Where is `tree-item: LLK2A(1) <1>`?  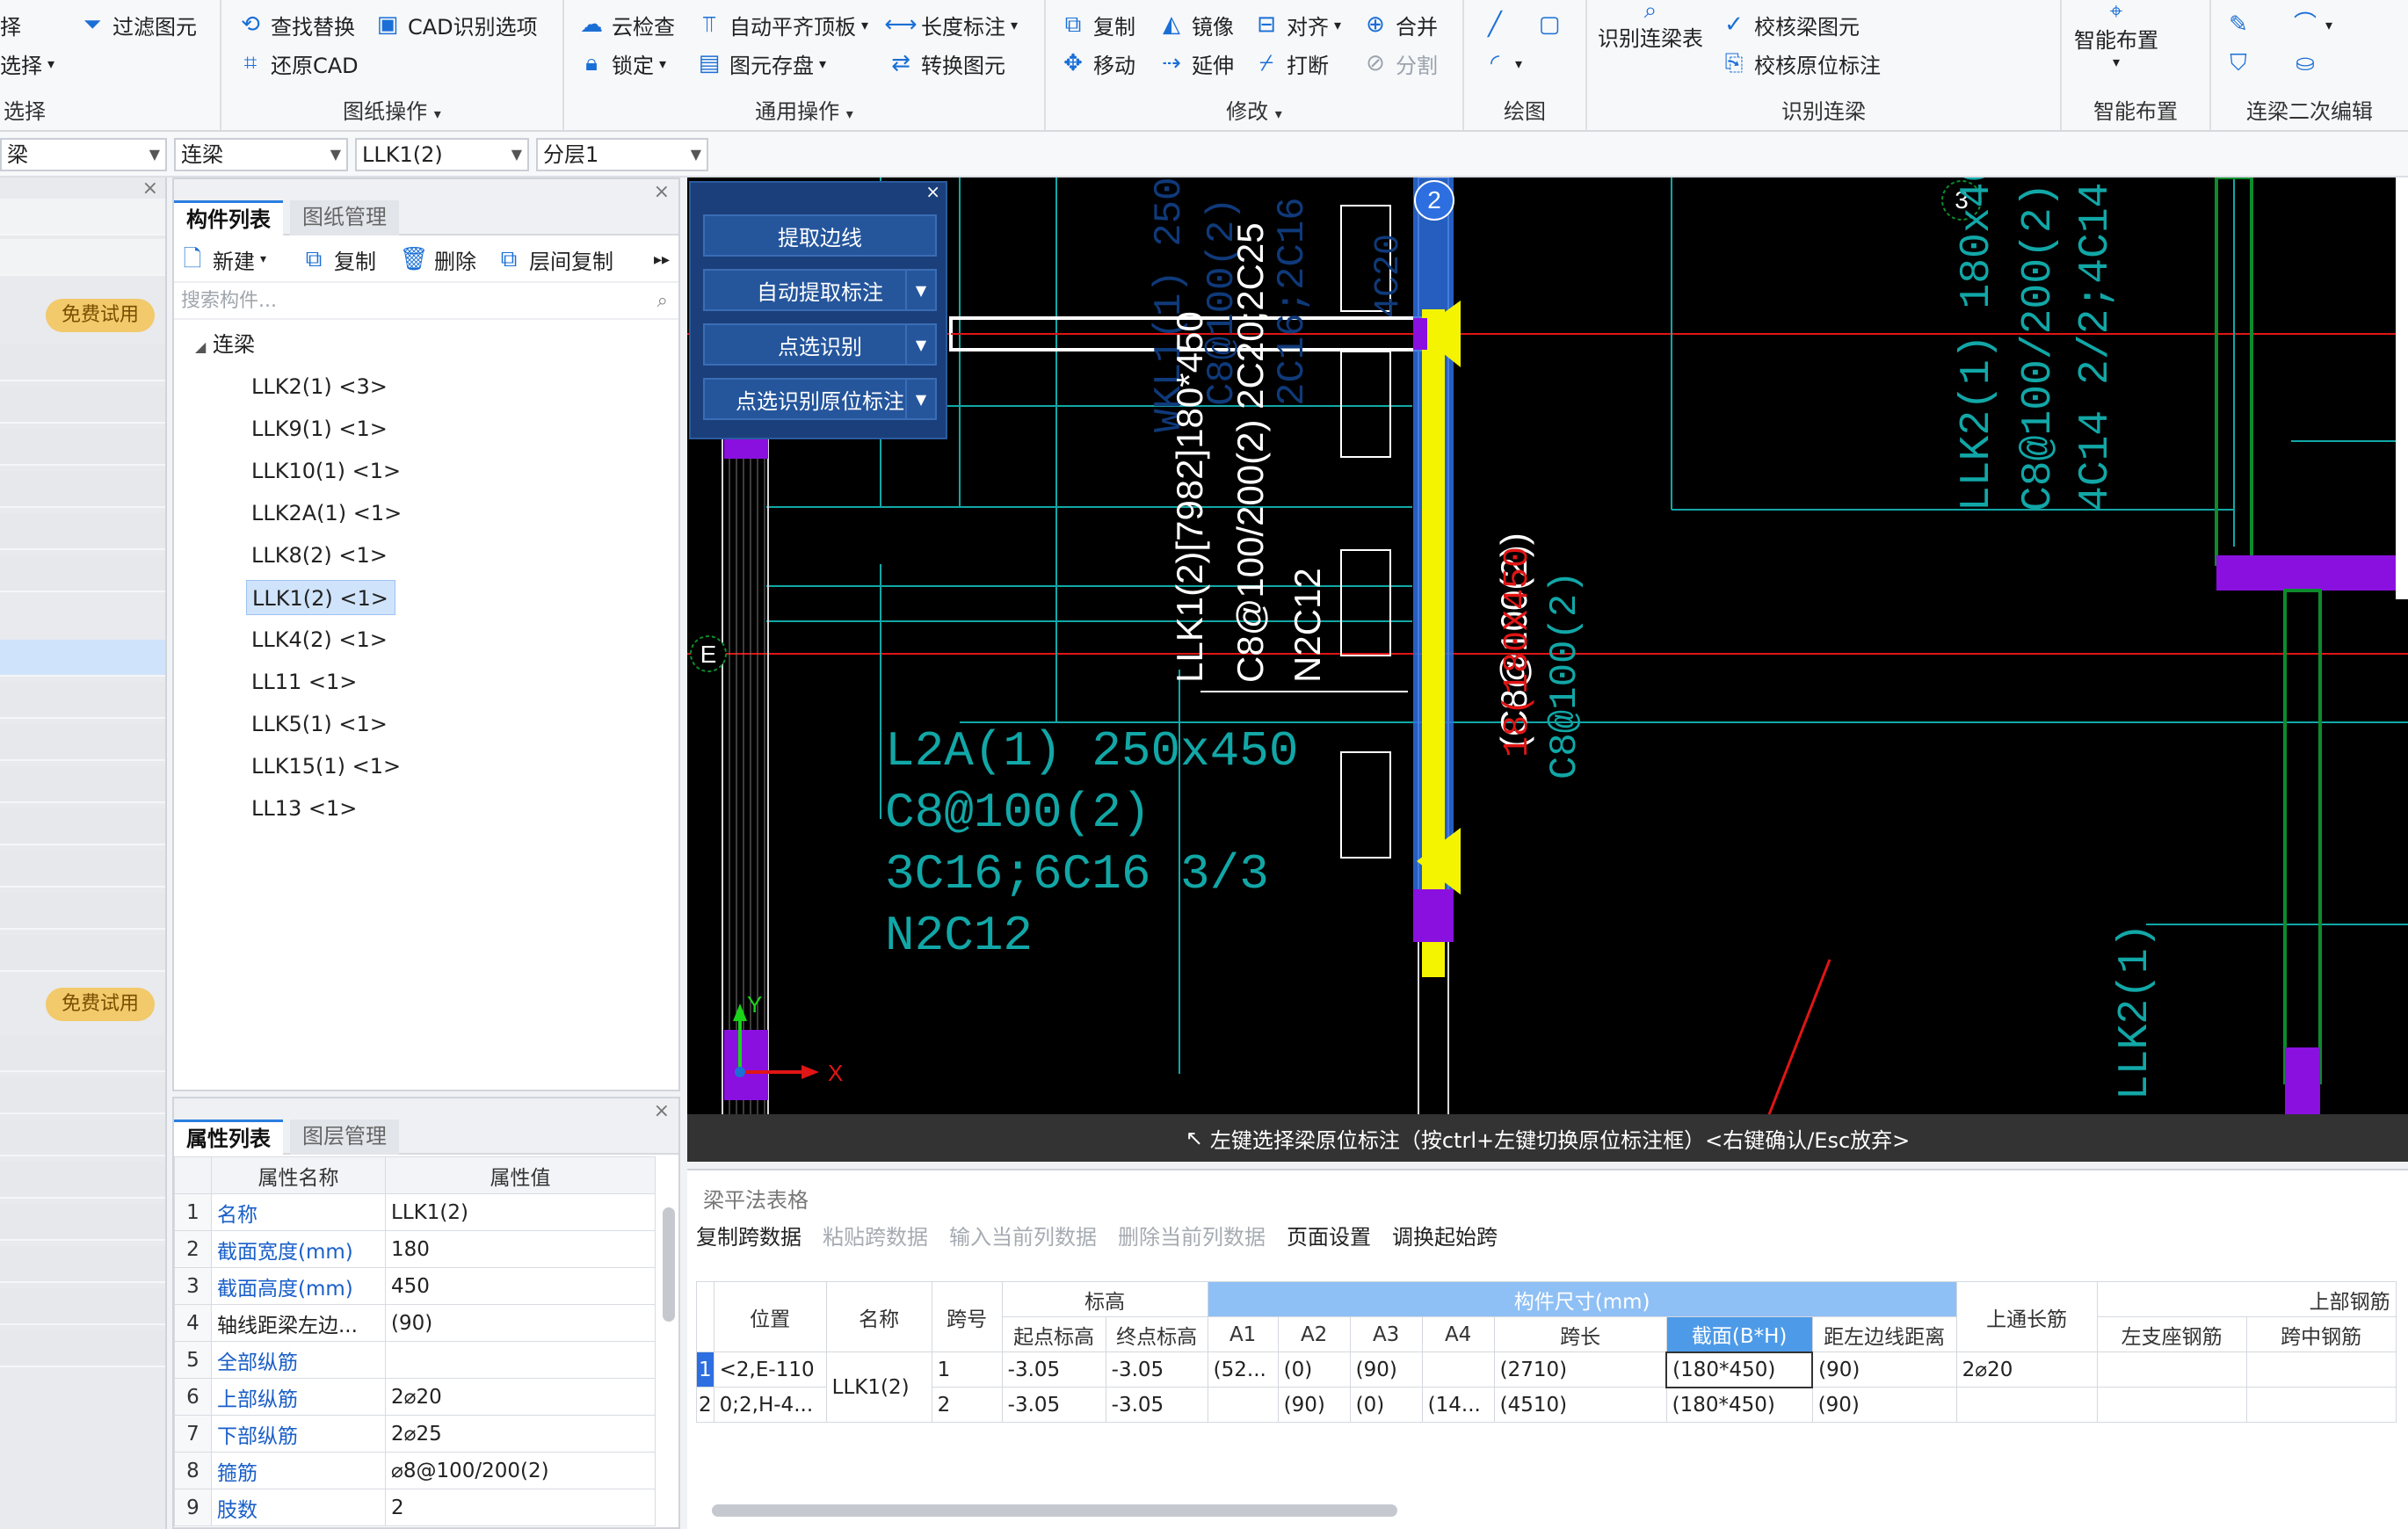 tree-item: LLK2A(1) <1> is located at coordinates (326, 513).